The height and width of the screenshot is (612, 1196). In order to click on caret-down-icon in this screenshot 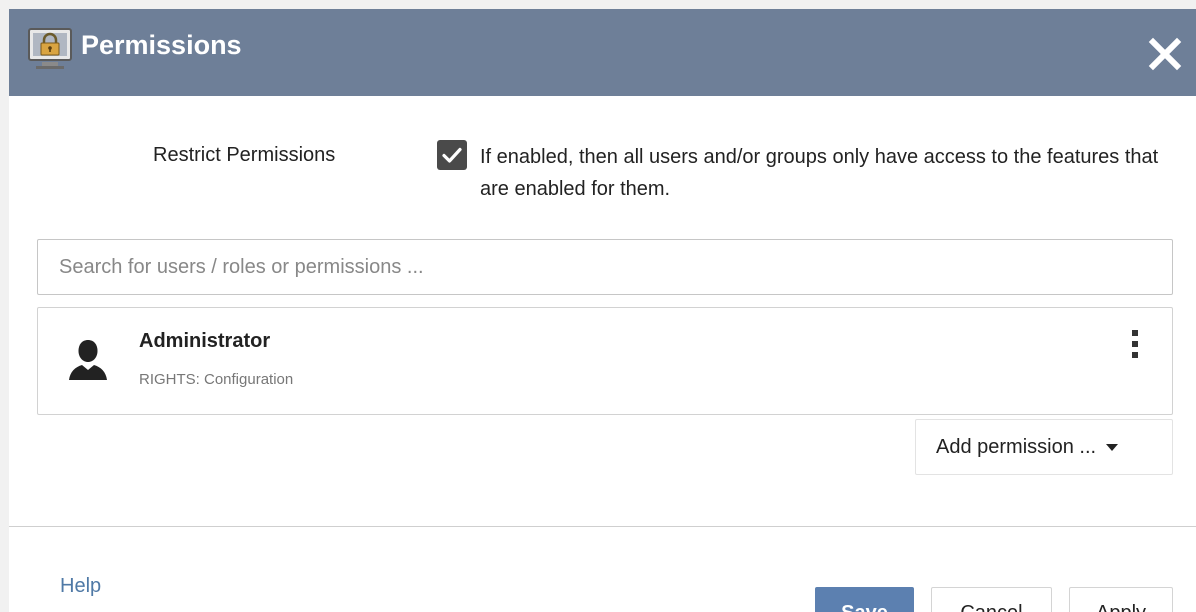, I will do `click(1111, 448)`.